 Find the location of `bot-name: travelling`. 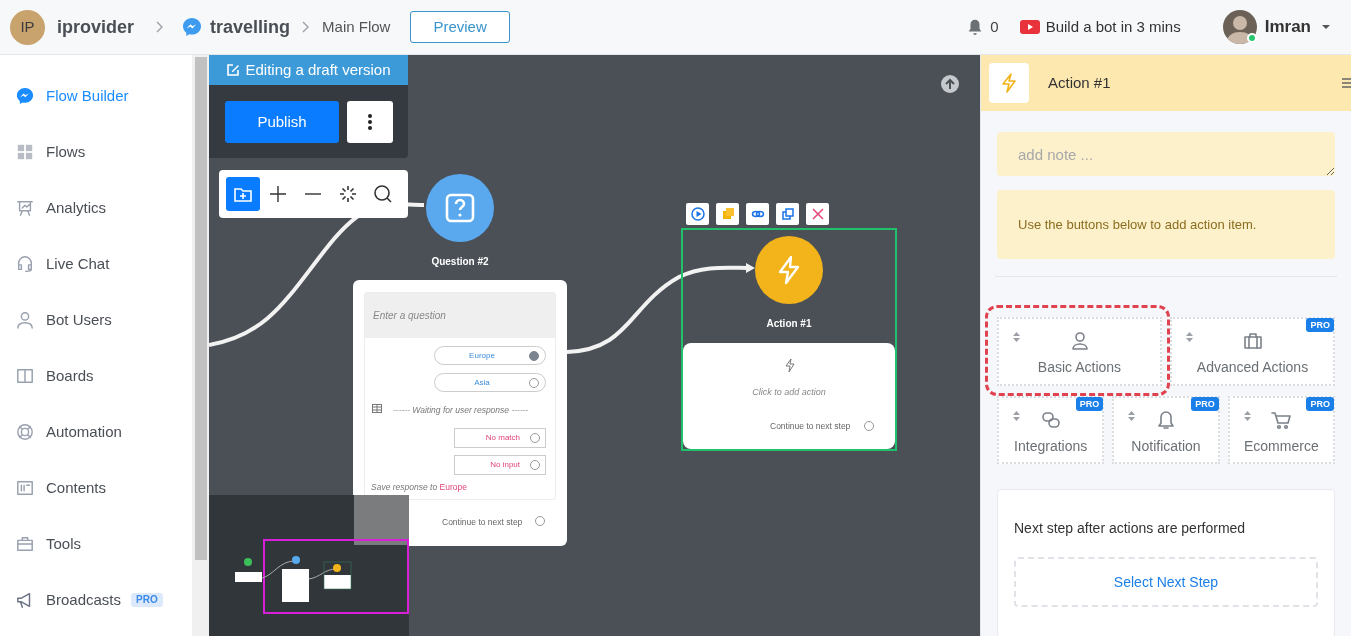

bot-name: travelling is located at coordinates (250, 27).